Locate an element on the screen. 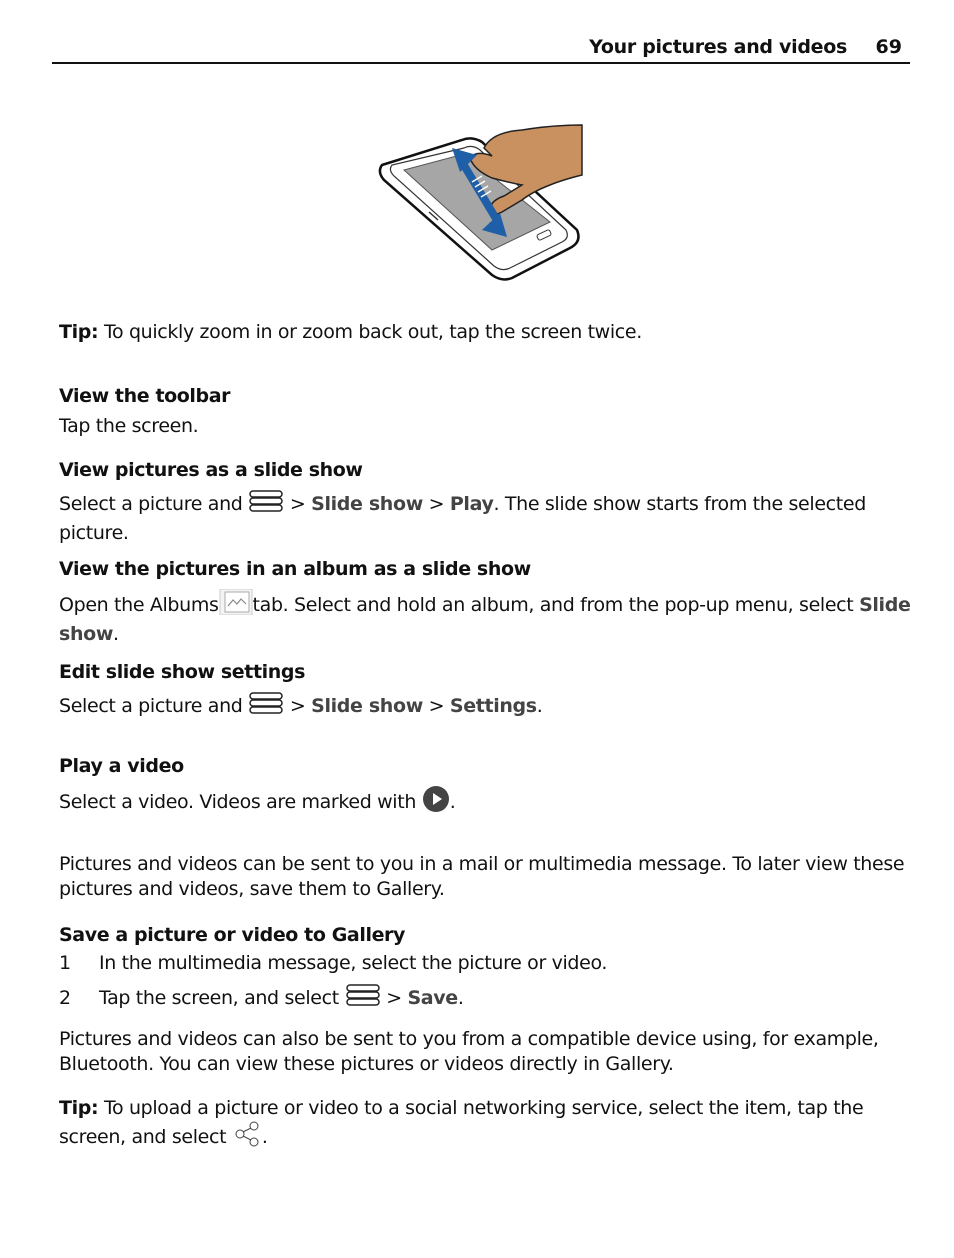 The image size is (954, 1258). menu-item-play: Play is located at coordinates (471, 504).